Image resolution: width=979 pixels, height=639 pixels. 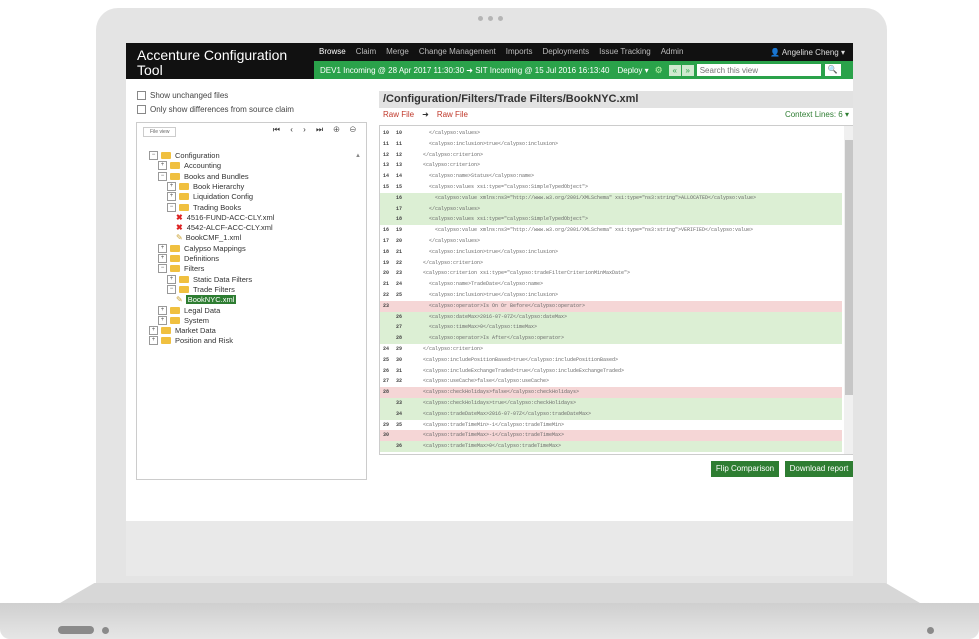 What do you see at coordinates (674, 70) in the screenshot?
I see `prev-icon: «` at bounding box center [674, 70].